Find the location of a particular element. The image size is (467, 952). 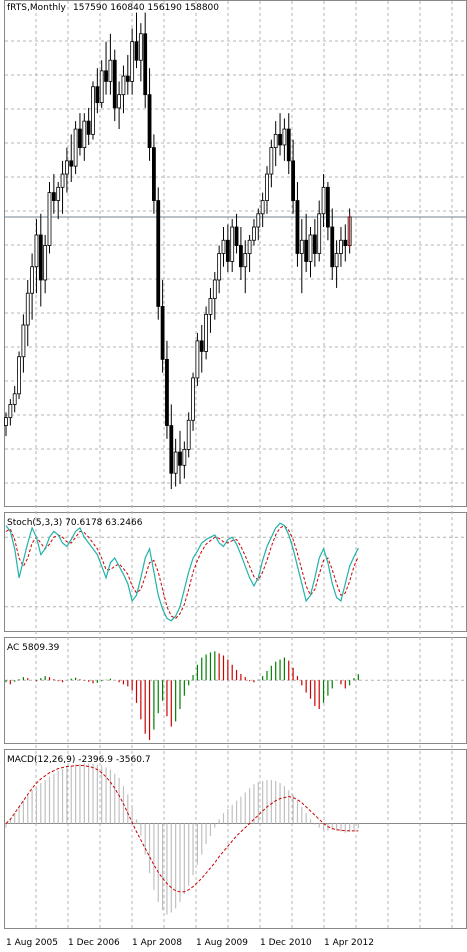

macd-signal-line is located at coordinates (182, 828).